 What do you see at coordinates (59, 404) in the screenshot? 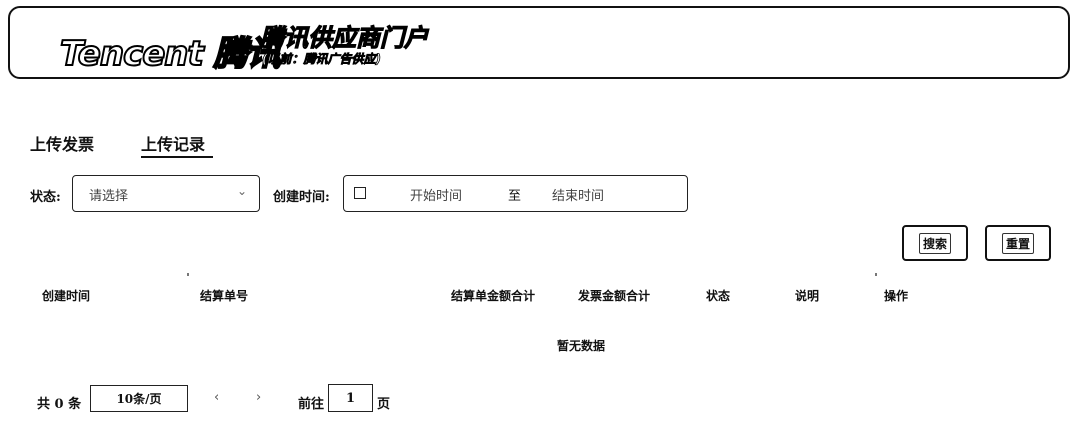
I see `pagination-total: 共 0 条` at bounding box center [59, 404].